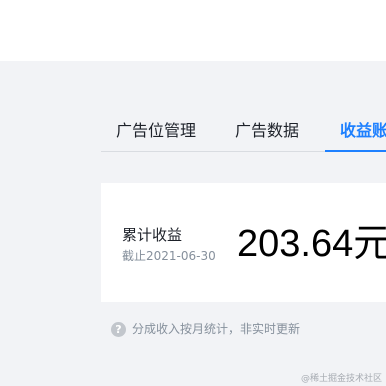 This screenshot has height=386, width=386. Describe the element at coordinates (156, 131) in the screenshot. I see `tab-ad-slot-management: 广告位管理` at that location.